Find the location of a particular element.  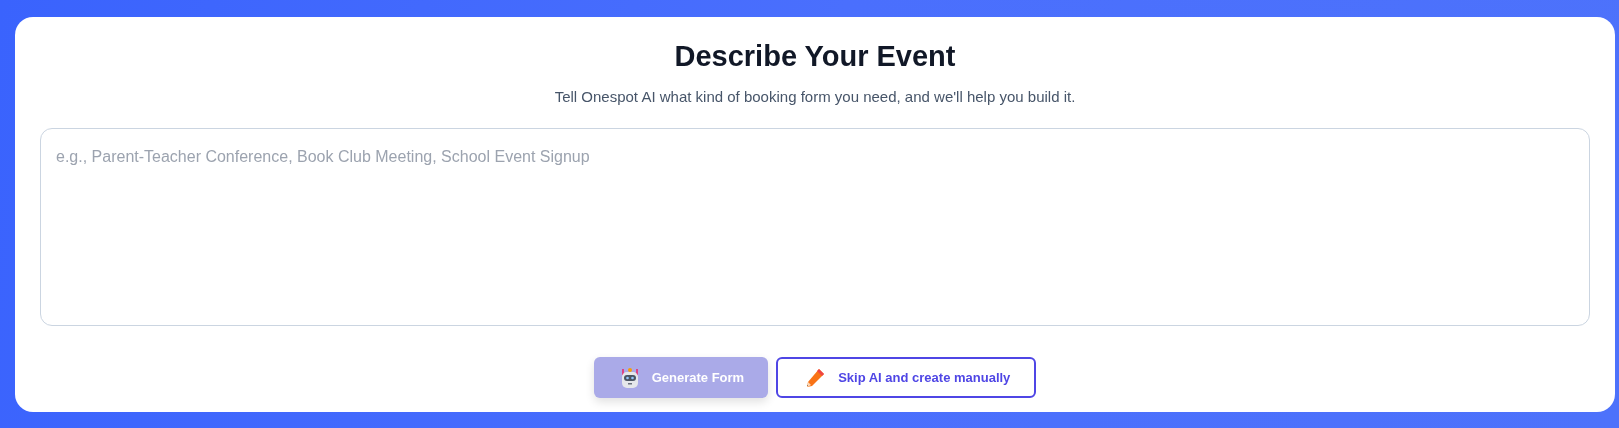

robot-icon is located at coordinates (629, 377).